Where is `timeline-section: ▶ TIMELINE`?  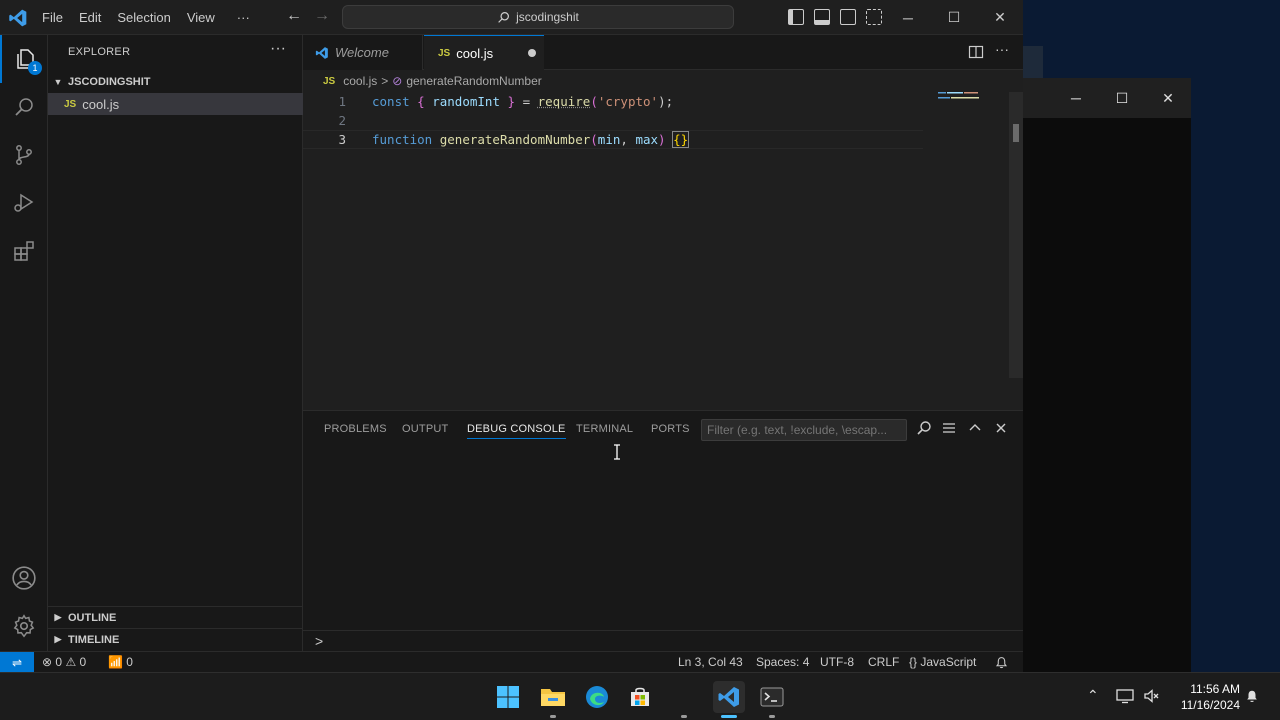 timeline-section: ▶ TIMELINE is located at coordinates (175, 639).